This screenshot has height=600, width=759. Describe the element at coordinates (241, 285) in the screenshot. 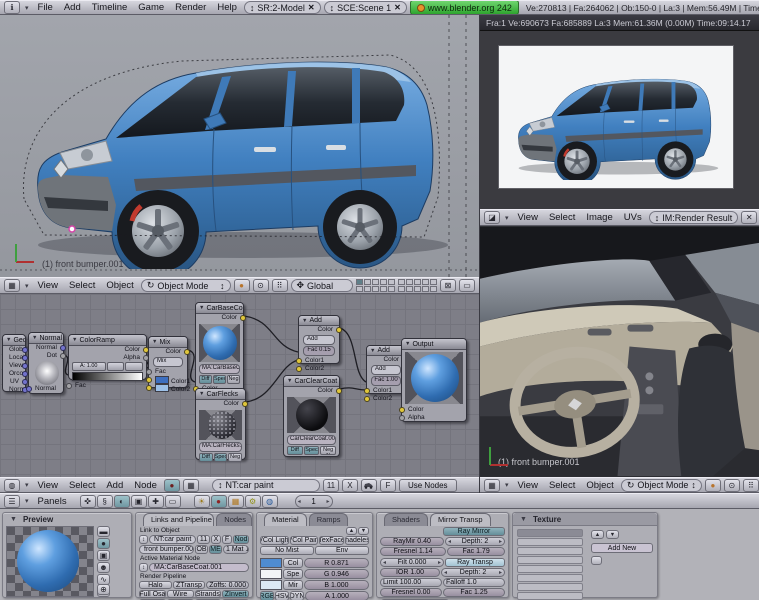

I see `draw-type-icon: ●` at that location.